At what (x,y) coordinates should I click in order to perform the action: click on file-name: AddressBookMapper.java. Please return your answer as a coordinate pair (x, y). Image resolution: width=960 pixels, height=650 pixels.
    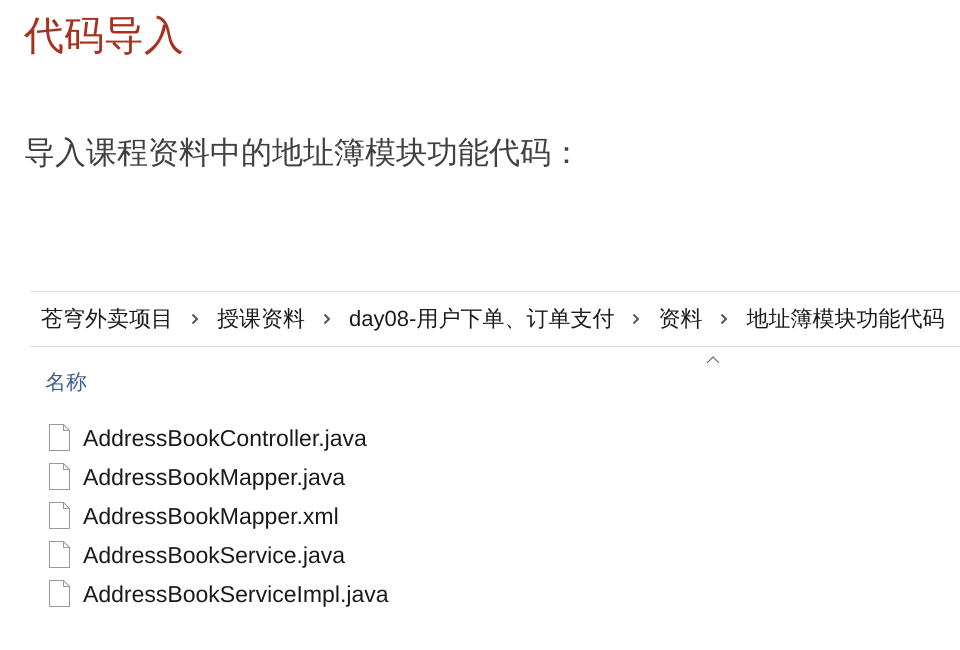
    Looking at the image, I should click on (214, 477).